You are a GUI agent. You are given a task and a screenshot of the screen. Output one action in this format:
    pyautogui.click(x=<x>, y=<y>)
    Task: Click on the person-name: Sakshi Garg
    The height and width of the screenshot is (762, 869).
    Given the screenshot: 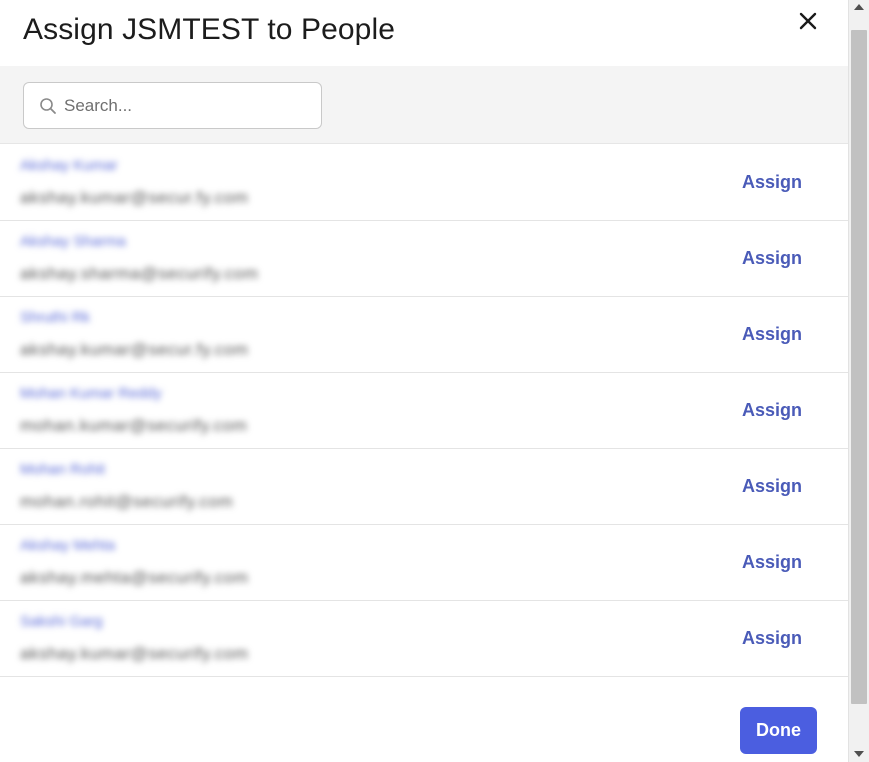 What is the action you would take?
    pyautogui.click(x=61, y=621)
    